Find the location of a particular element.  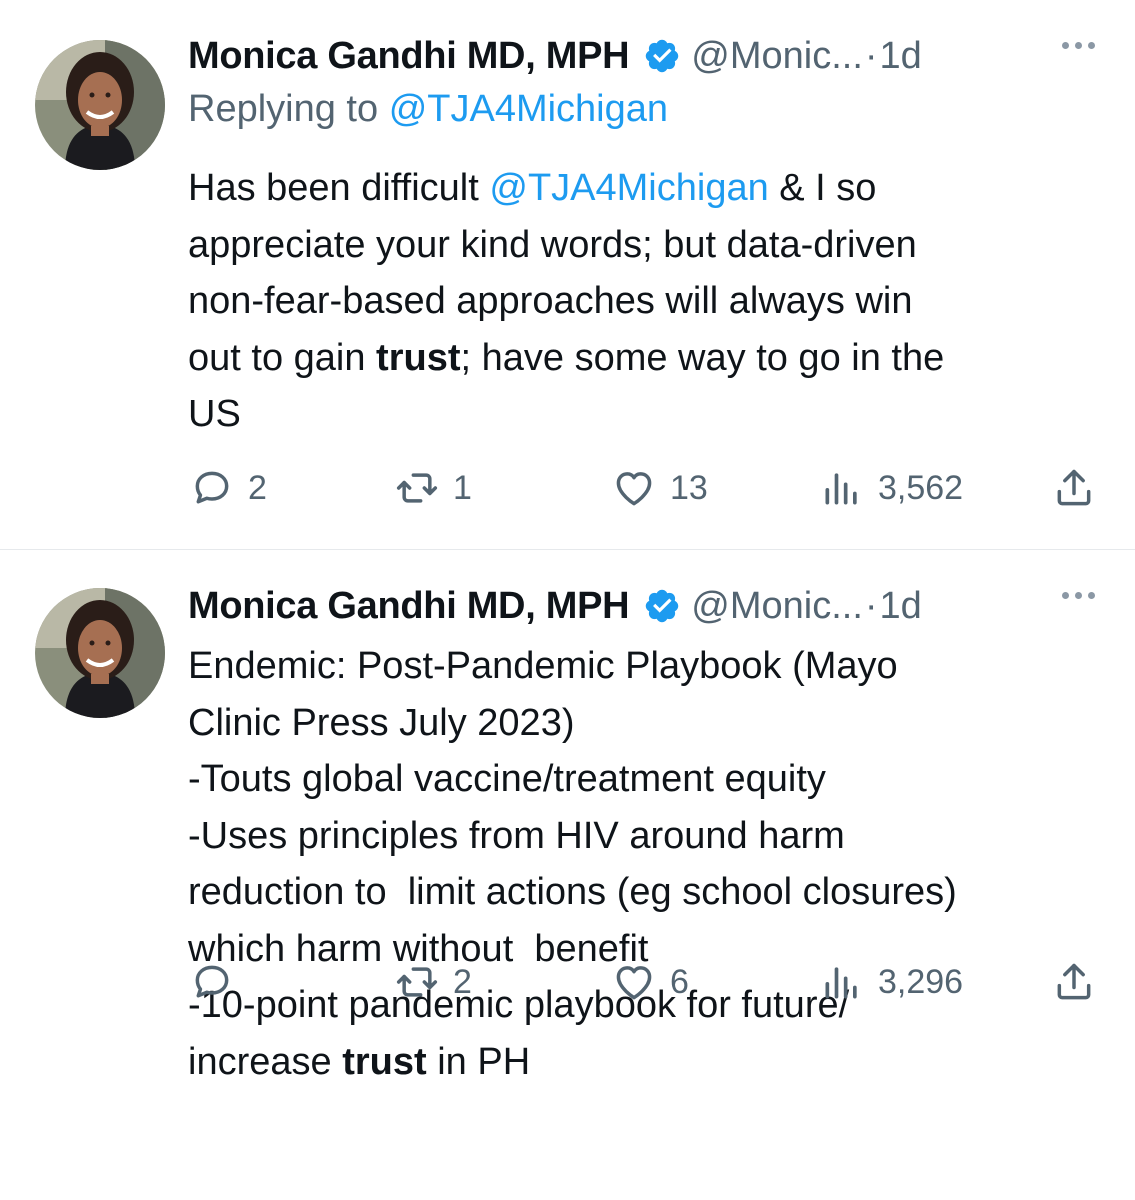

replying-to: Replying to @TJA4Michigan is located at coordinates (428, 109).